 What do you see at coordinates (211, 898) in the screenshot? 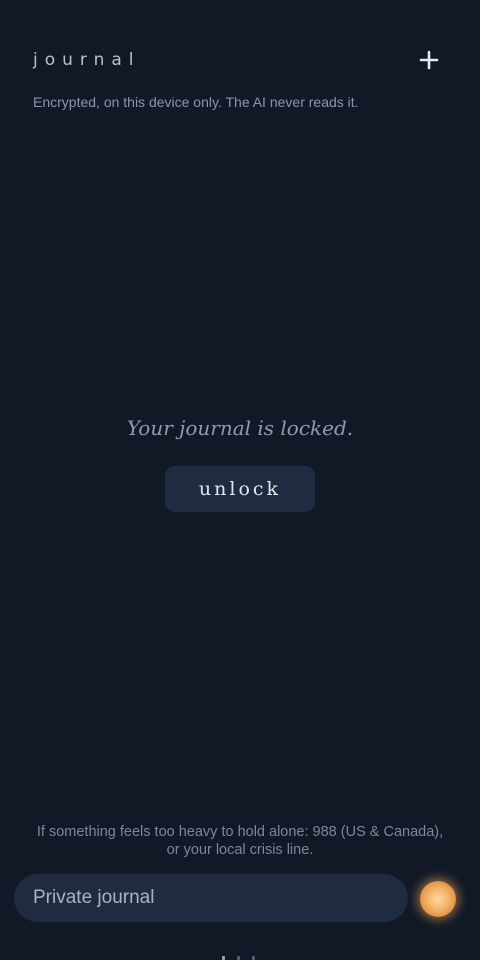
I see `journal-input` at bounding box center [211, 898].